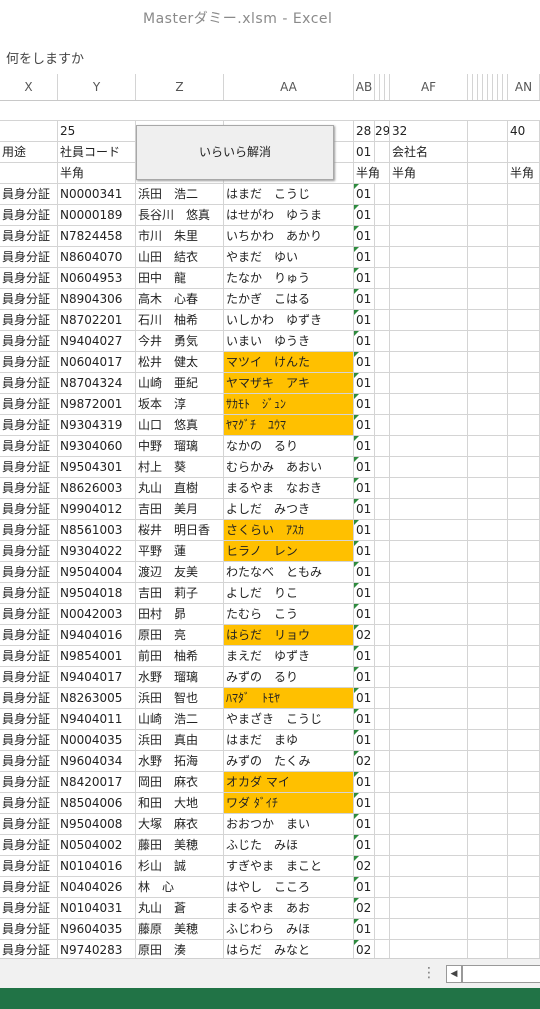 The width and height of the screenshot is (540, 1009). What do you see at coordinates (97, 488) in the screenshot?
I see `cell-employee-code: N8626003` at bounding box center [97, 488].